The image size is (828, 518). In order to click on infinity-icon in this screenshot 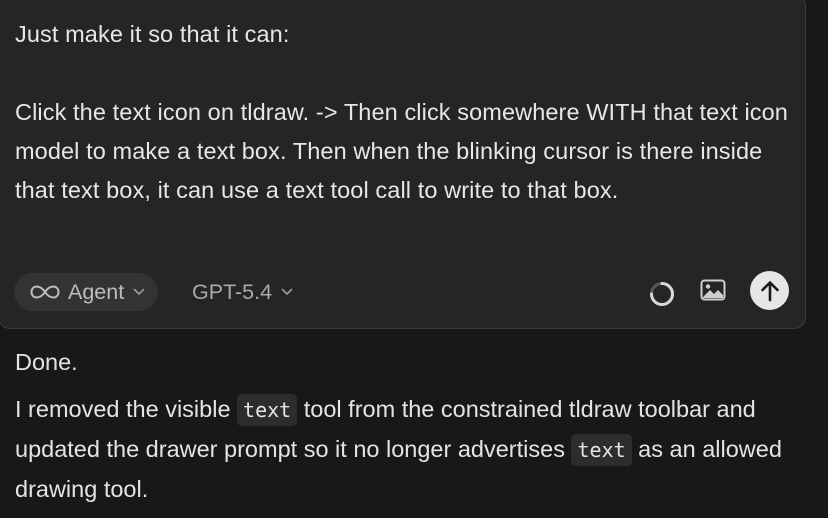, I will do `click(45, 292)`.